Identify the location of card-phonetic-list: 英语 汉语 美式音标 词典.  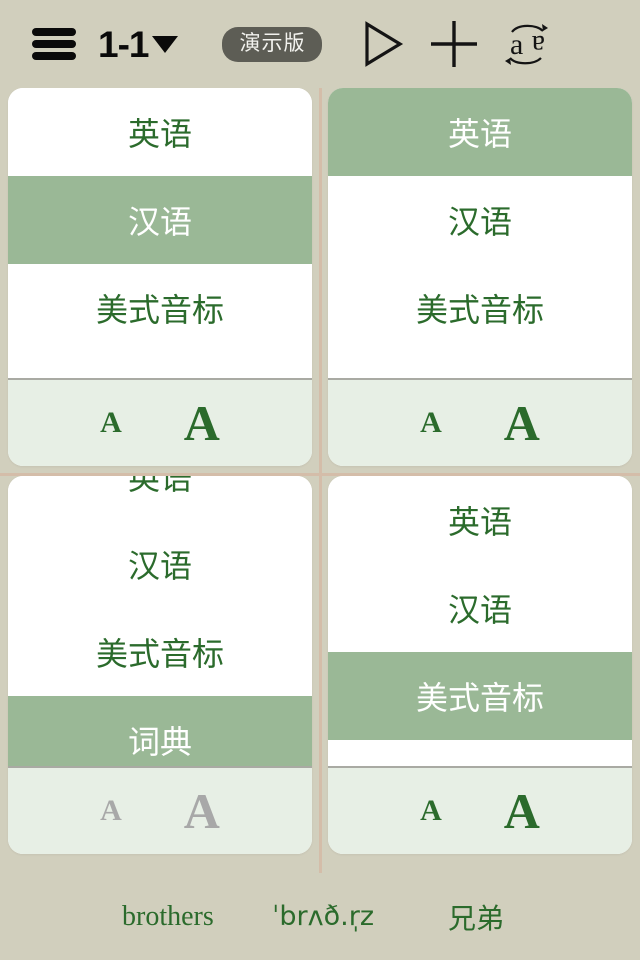
(160, 621).